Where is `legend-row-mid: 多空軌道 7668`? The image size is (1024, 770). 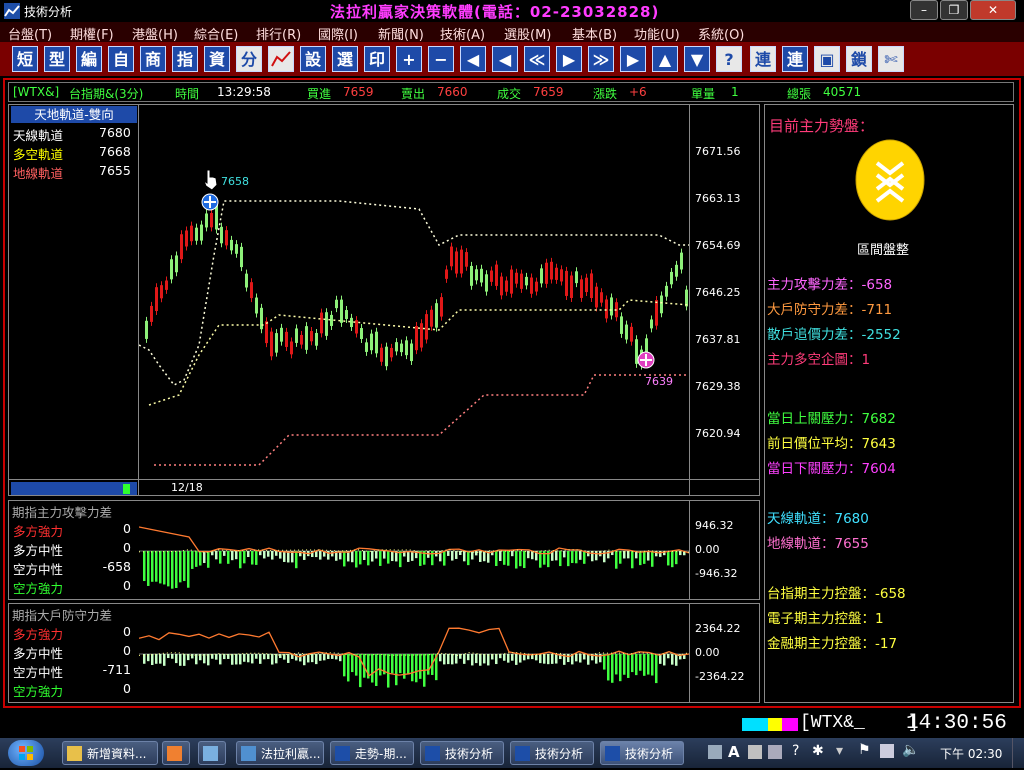 legend-row-mid: 多空軌道 7668 is located at coordinates (76, 153).